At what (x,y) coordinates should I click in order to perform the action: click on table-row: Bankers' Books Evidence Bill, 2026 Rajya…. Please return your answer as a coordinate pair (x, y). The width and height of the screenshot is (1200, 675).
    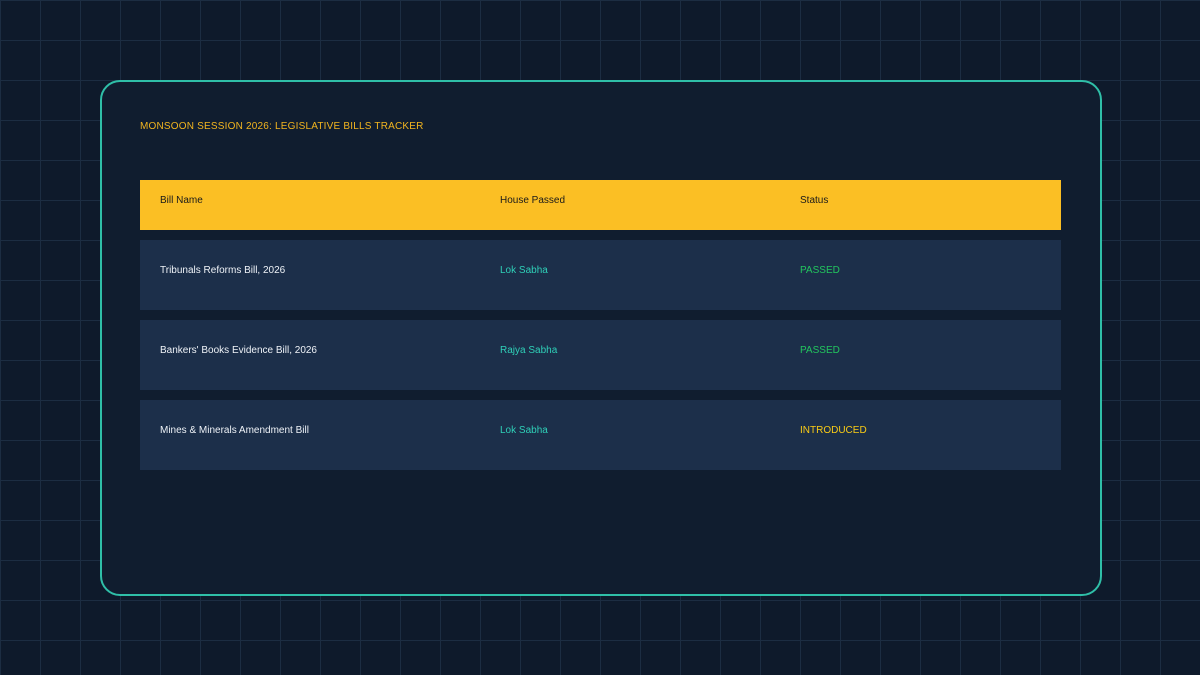
    Looking at the image, I should click on (600, 355).